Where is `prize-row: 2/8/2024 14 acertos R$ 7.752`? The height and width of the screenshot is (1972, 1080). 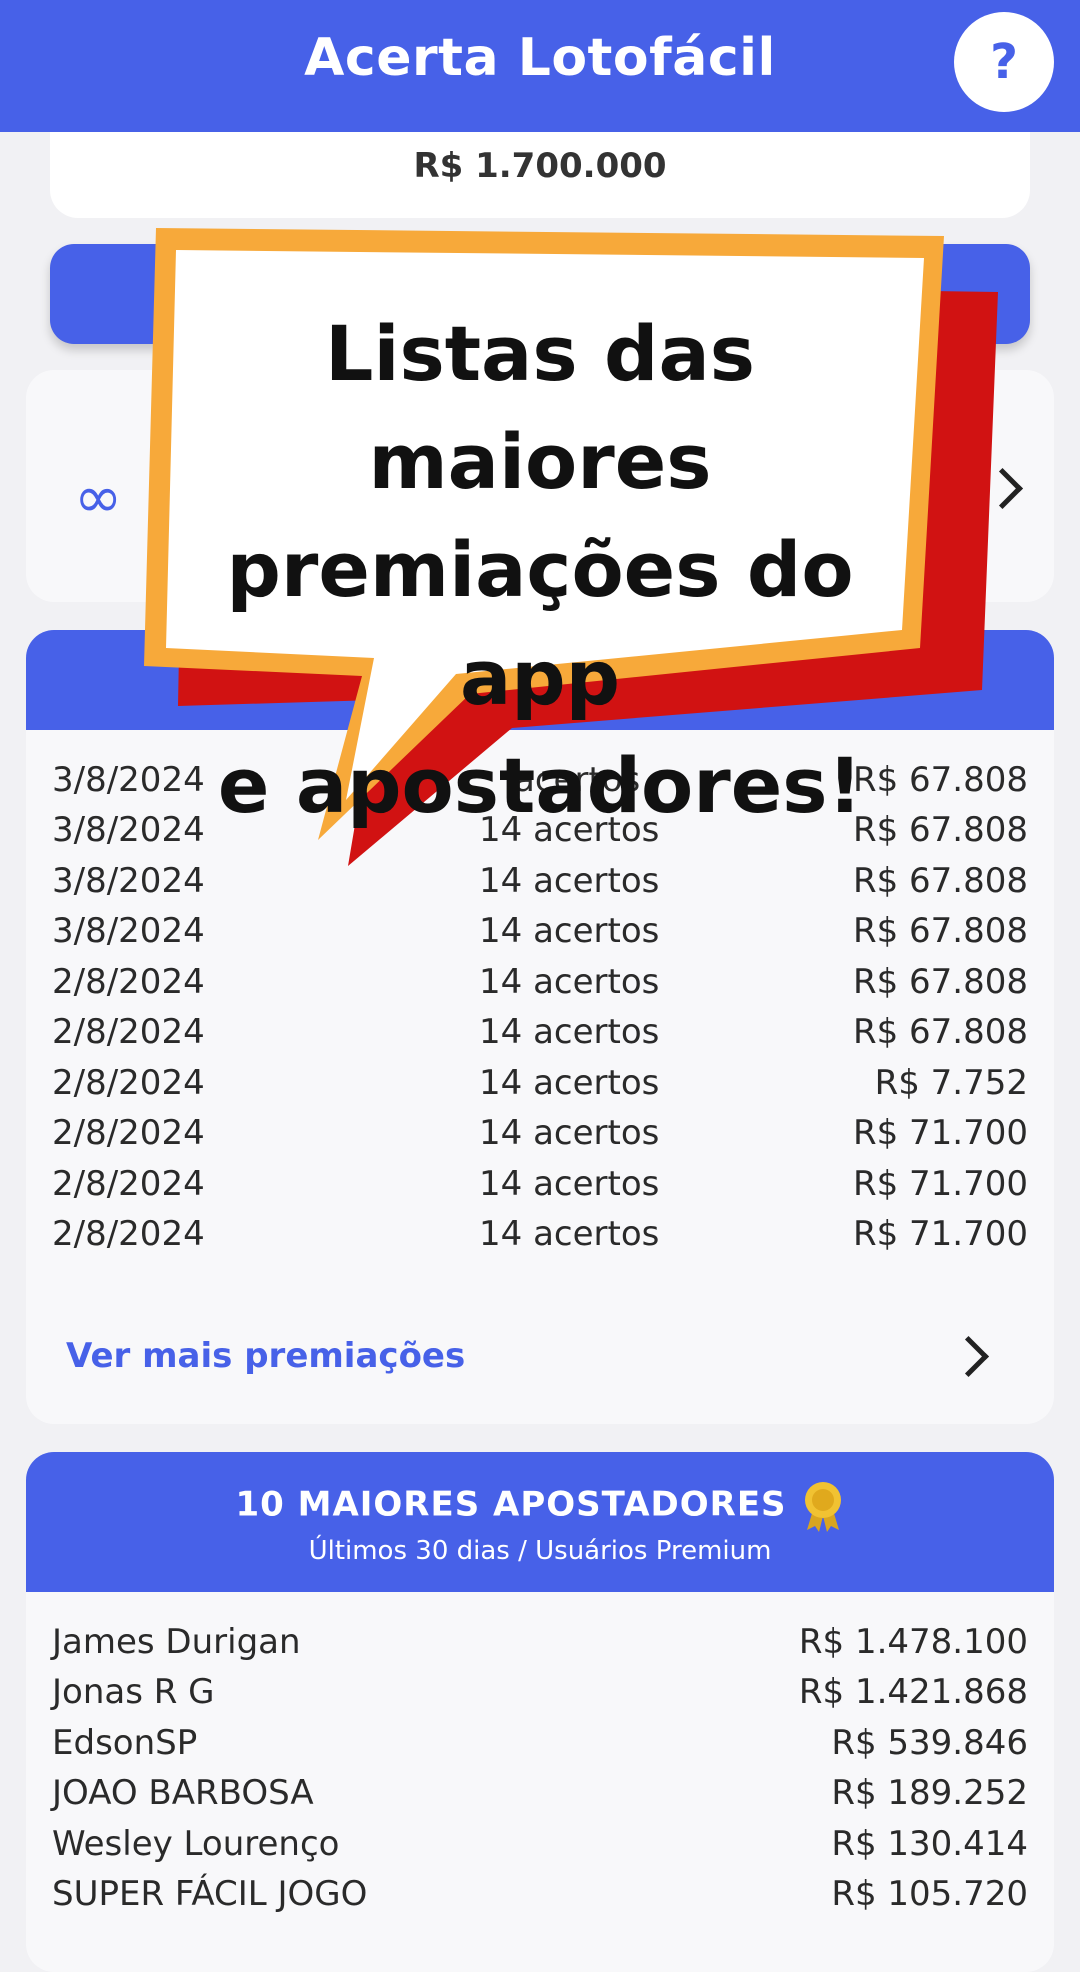
prize-row: 2/8/2024 14 acertos R$ 7.752 is located at coordinates (540, 1088).